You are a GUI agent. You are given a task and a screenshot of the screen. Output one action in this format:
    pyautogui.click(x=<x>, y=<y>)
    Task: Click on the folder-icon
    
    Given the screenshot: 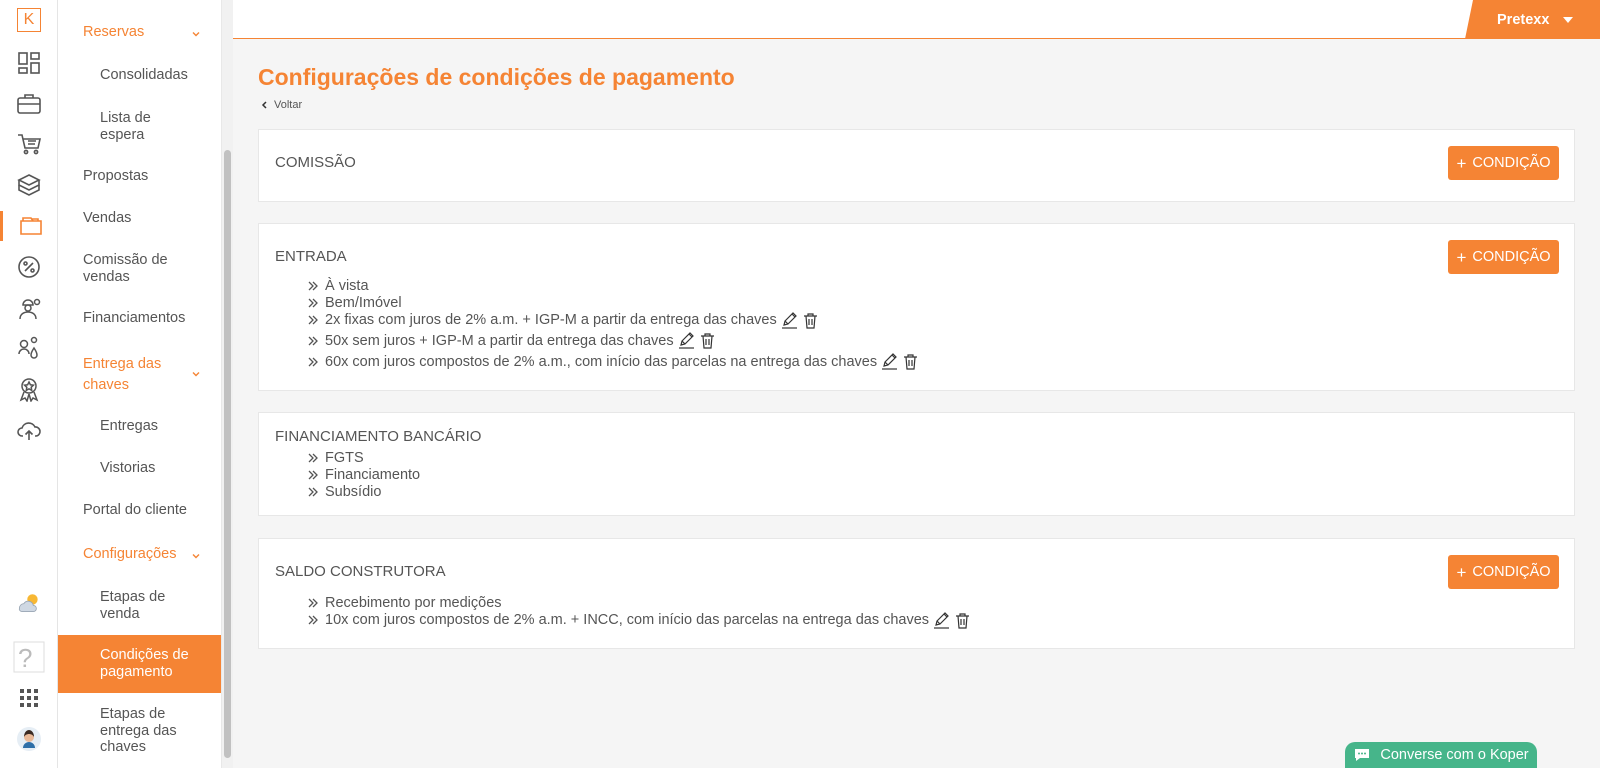 What is the action you would take?
    pyautogui.click(x=29, y=226)
    